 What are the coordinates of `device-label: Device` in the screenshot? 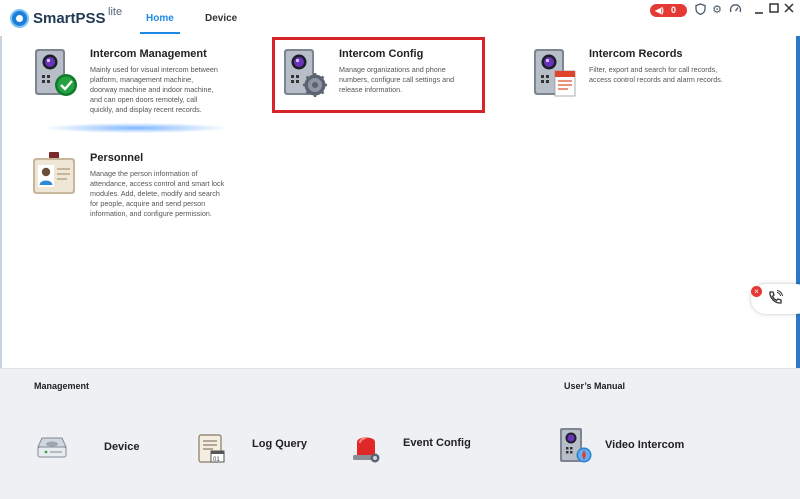 It's located at (122, 447).